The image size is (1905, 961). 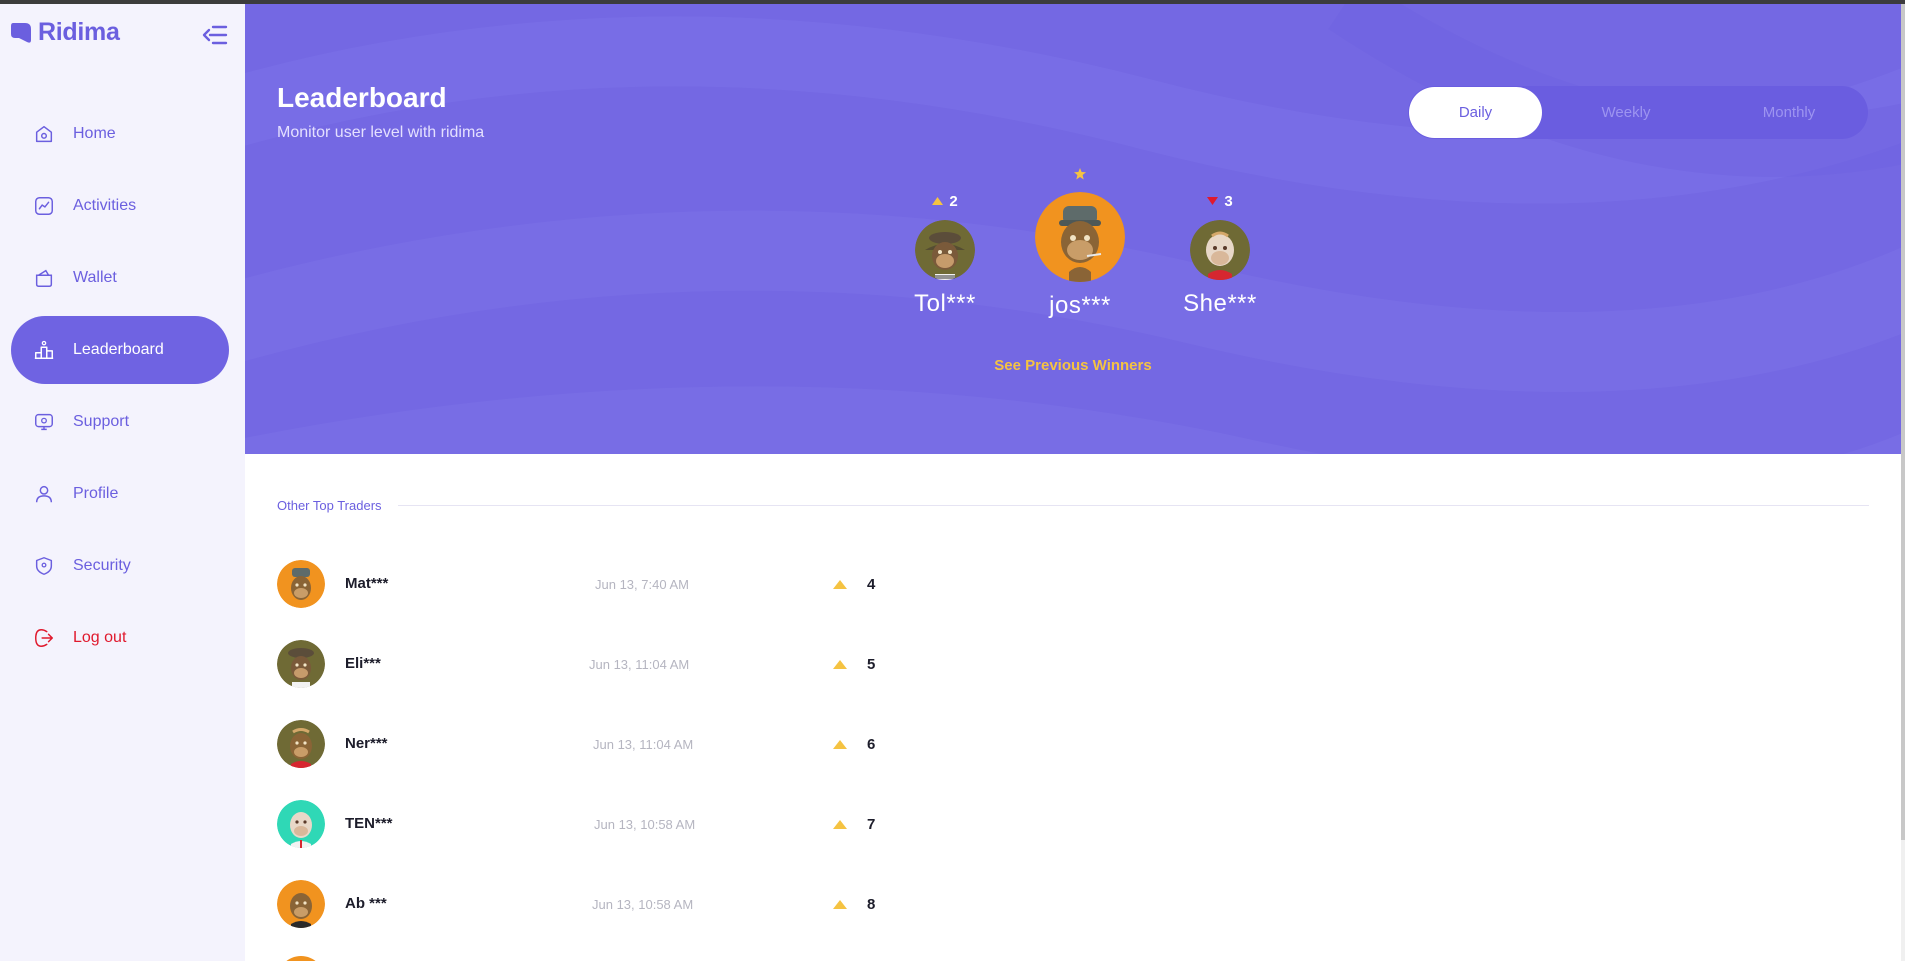 What do you see at coordinates (44, 422) in the screenshot?
I see `support-icon` at bounding box center [44, 422].